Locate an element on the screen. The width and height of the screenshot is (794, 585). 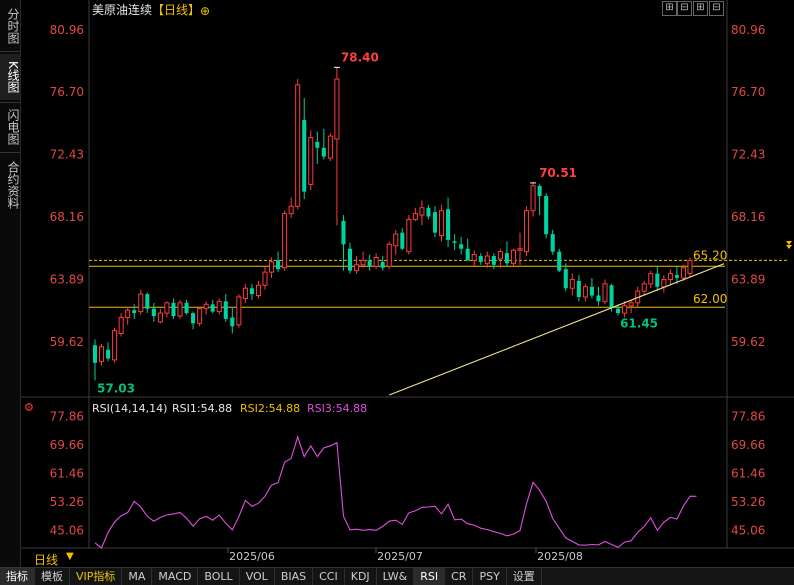
tab-vip: VIP指标 is located at coordinates (96, 576).